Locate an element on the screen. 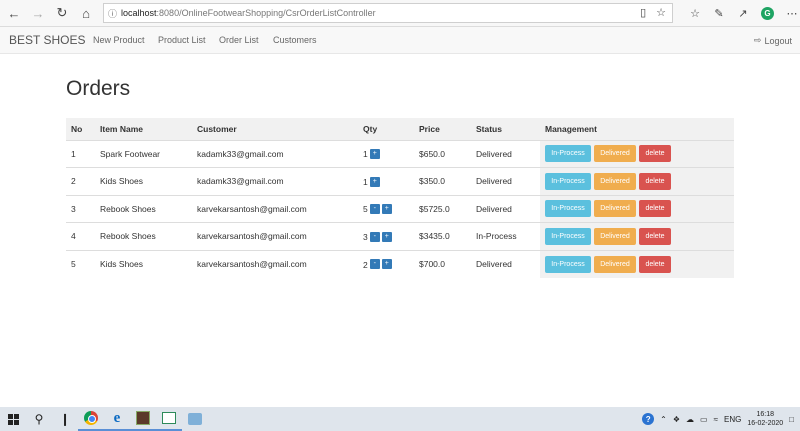  clock-time: 16:18 is located at coordinates (765, 414).